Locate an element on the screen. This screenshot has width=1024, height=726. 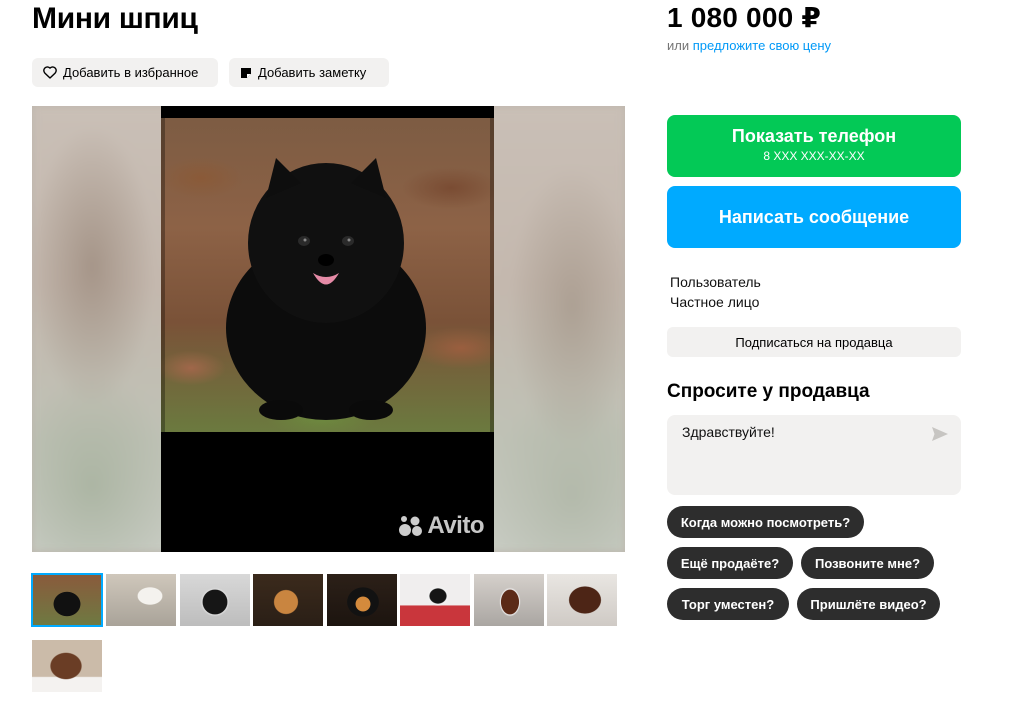
frame-edge-right is located at coordinates (492, 329).